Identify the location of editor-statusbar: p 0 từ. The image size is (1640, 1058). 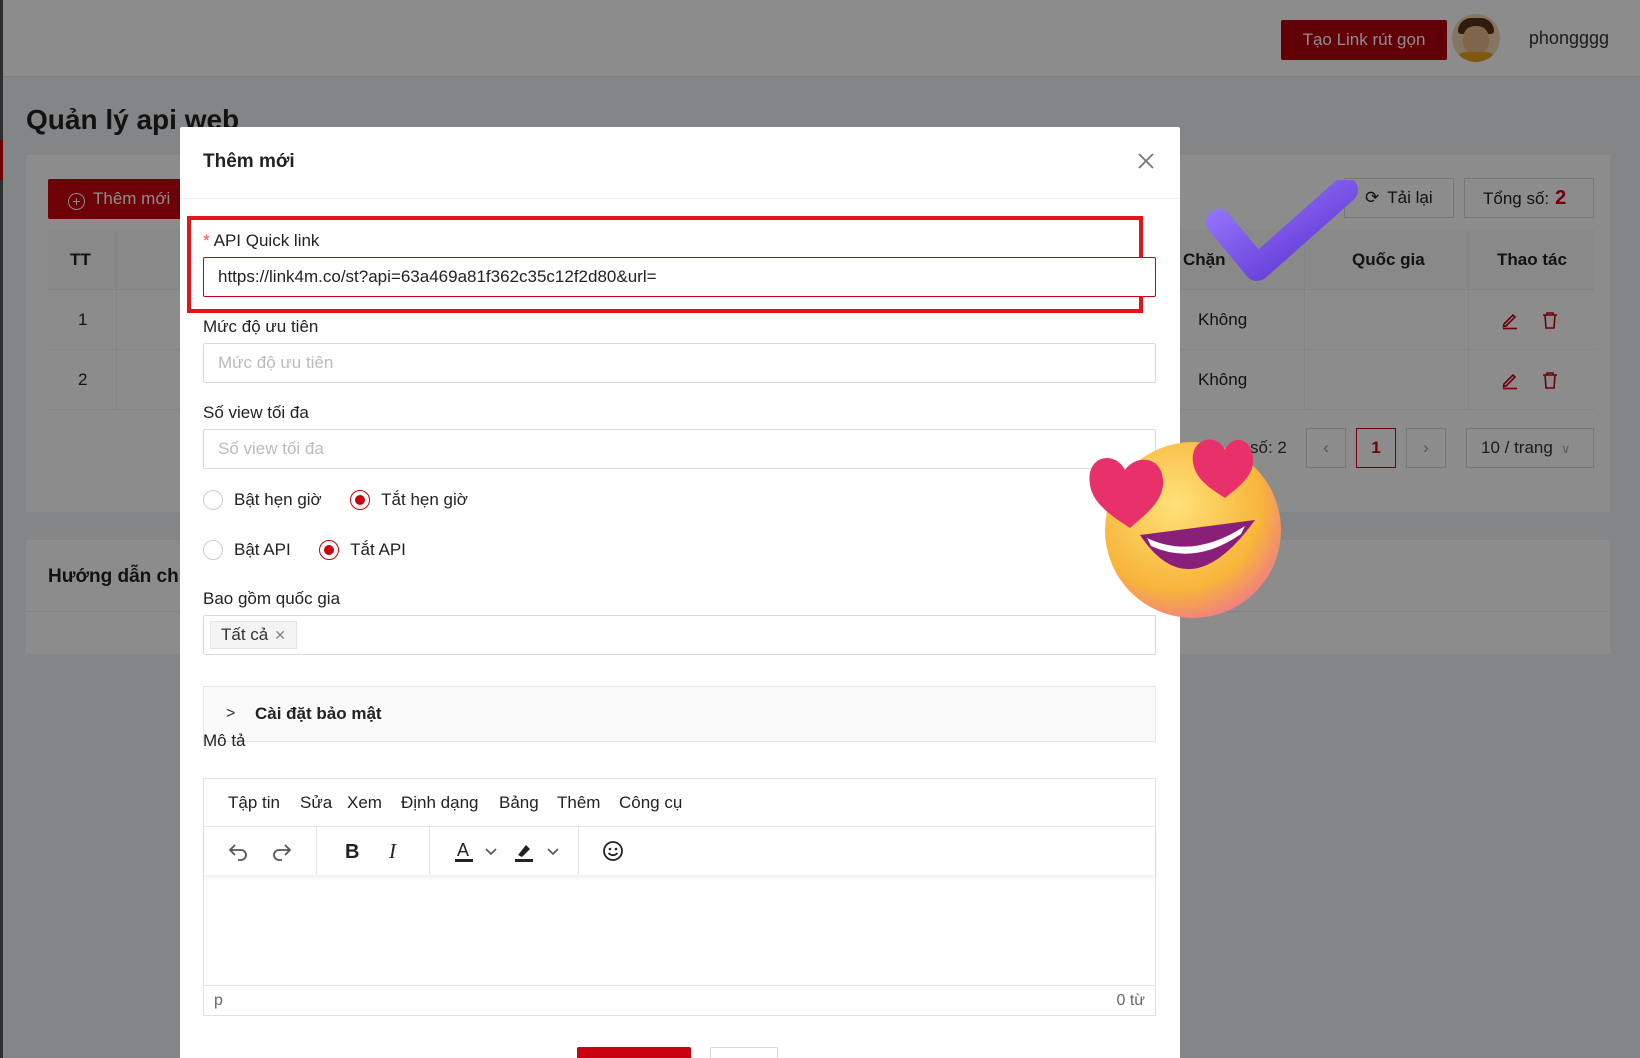
(679, 1000).